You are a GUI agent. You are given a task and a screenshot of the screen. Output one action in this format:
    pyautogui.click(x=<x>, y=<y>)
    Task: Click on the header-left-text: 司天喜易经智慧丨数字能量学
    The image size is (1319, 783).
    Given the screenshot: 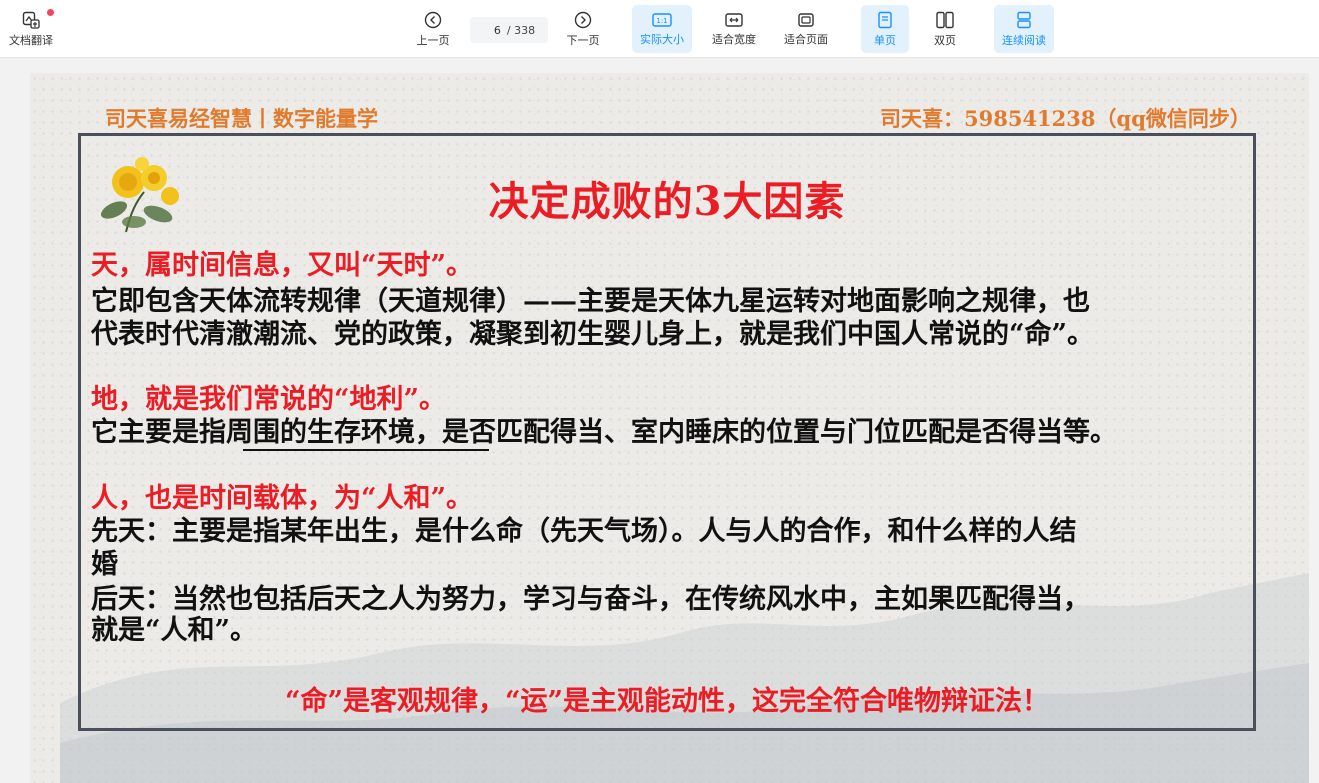 What is the action you would take?
    pyautogui.click(x=241, y=118)
    